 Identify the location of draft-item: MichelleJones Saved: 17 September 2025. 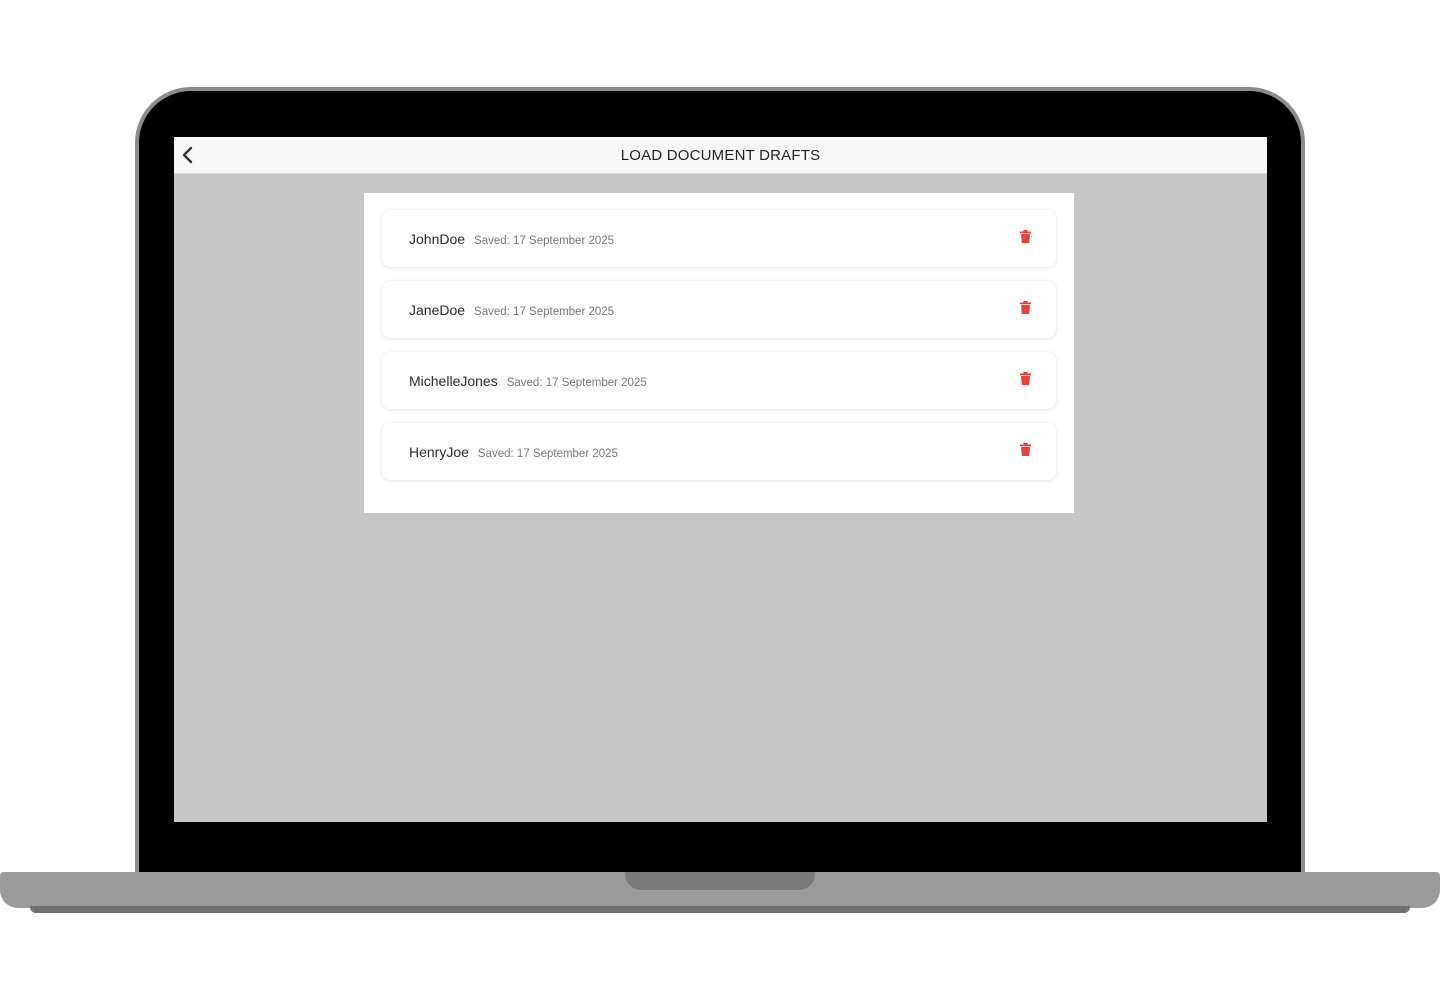
(719, 380).